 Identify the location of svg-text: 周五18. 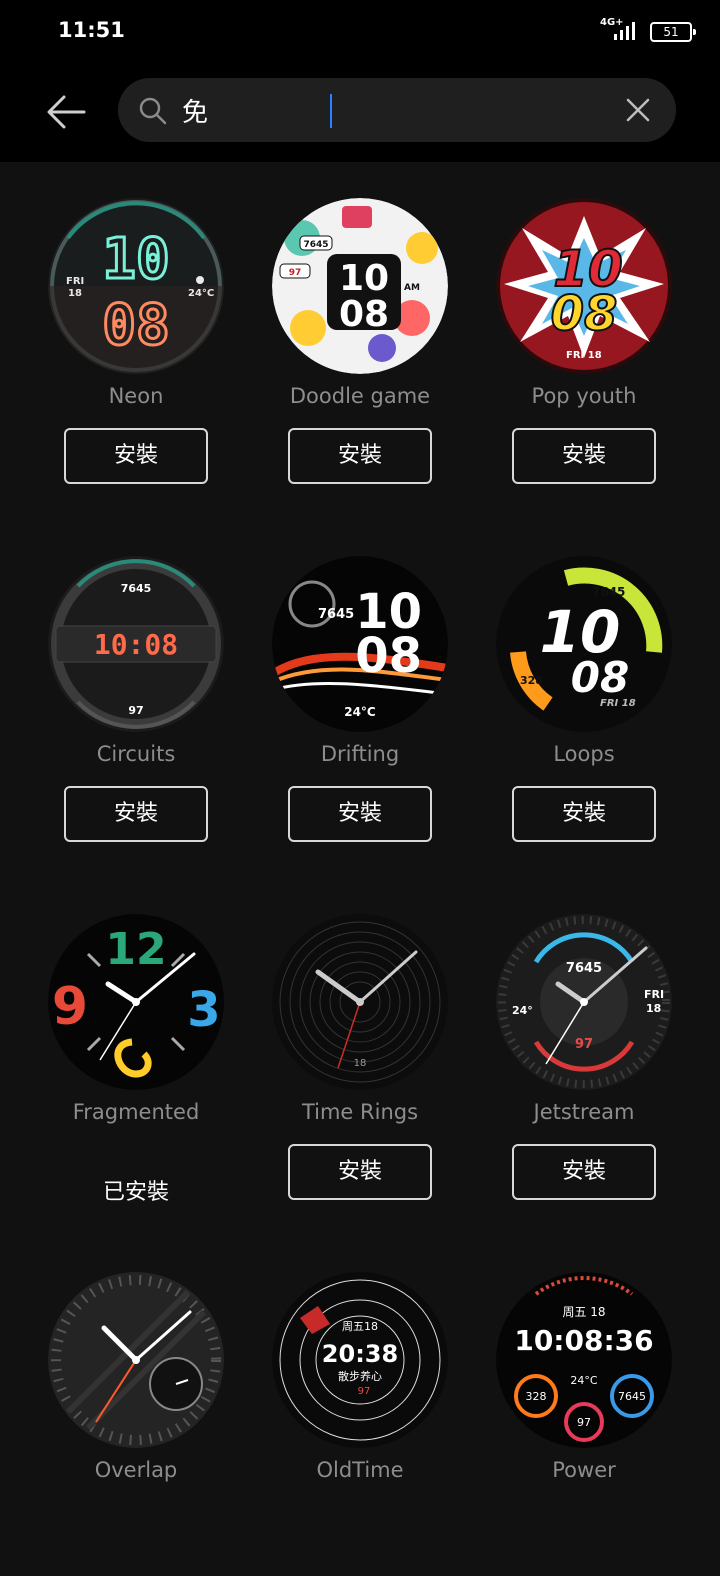
(360, 1326).